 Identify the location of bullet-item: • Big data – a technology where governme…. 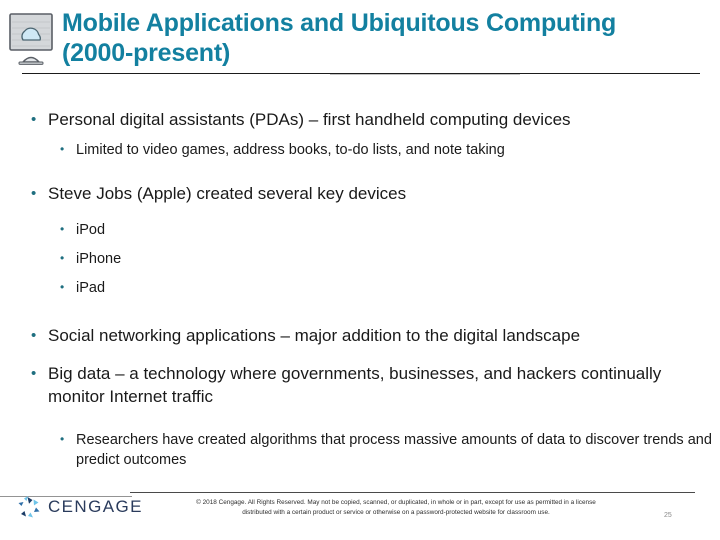
(360, 385).